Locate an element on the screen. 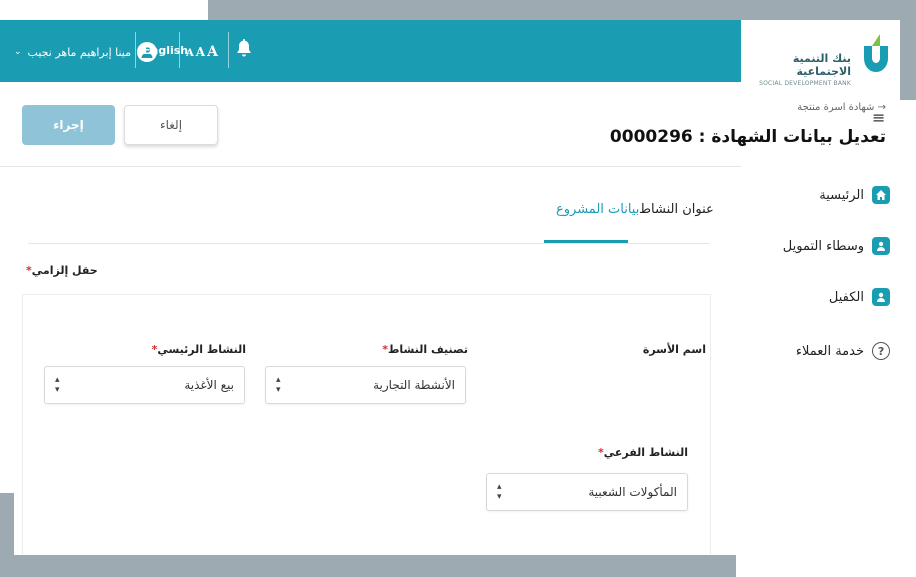 This screenshot has width=916, height=577. logo-arabic: بنك التنمية الاجتماعية is located at coordinates (821, 65).